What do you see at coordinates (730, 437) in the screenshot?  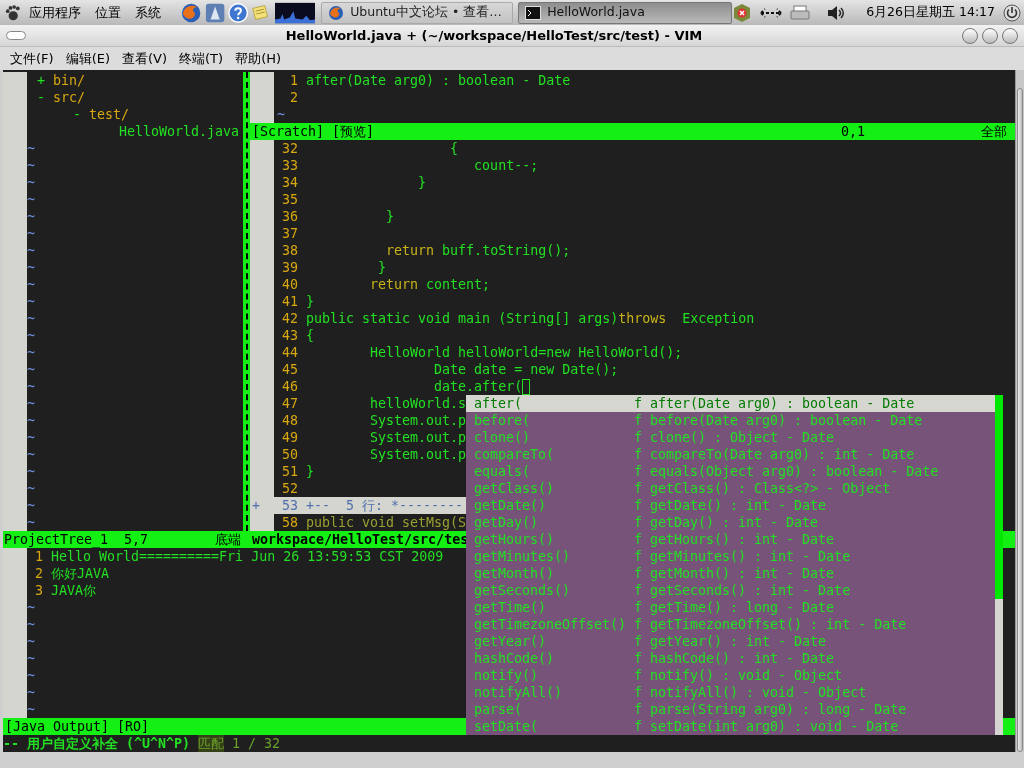 I see `completion-item: clone() f clone() : Object - Date` at bounding box center [730, 437].